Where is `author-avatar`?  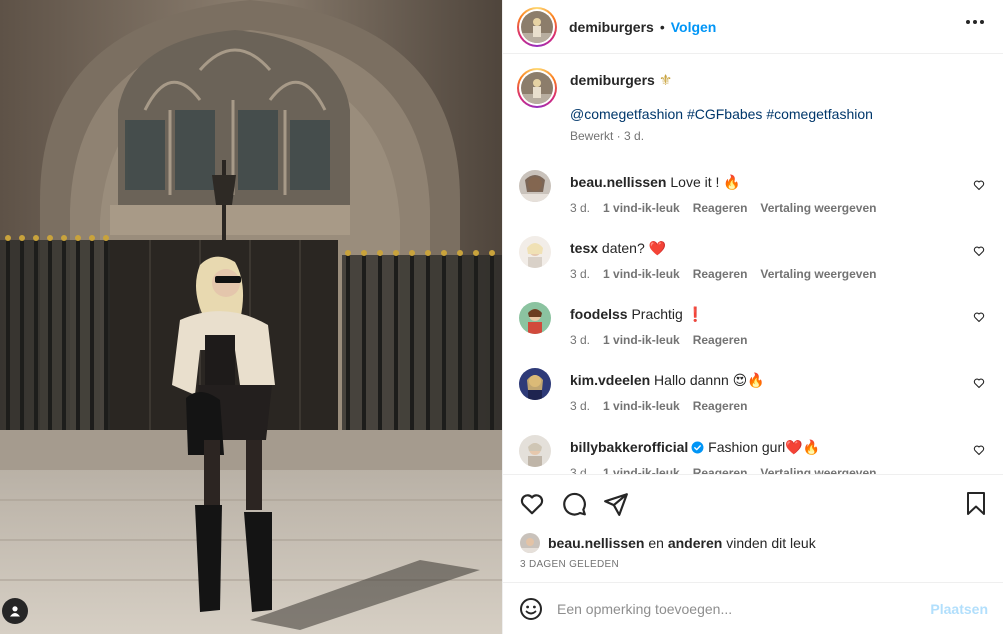
author-avatar is located at coordinates (537, 26).